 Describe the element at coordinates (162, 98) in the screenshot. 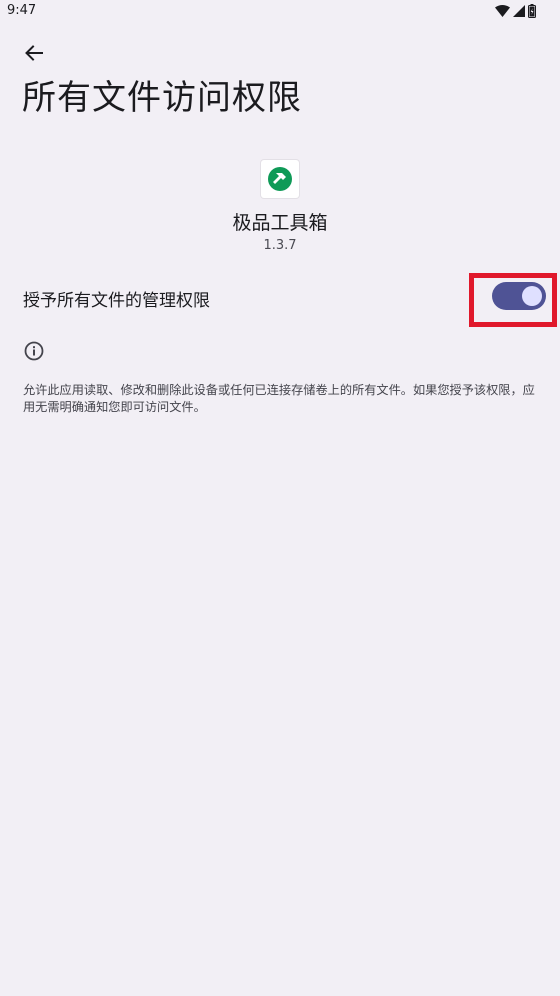

I see `page-title: 所有文件访问权限` at that location.